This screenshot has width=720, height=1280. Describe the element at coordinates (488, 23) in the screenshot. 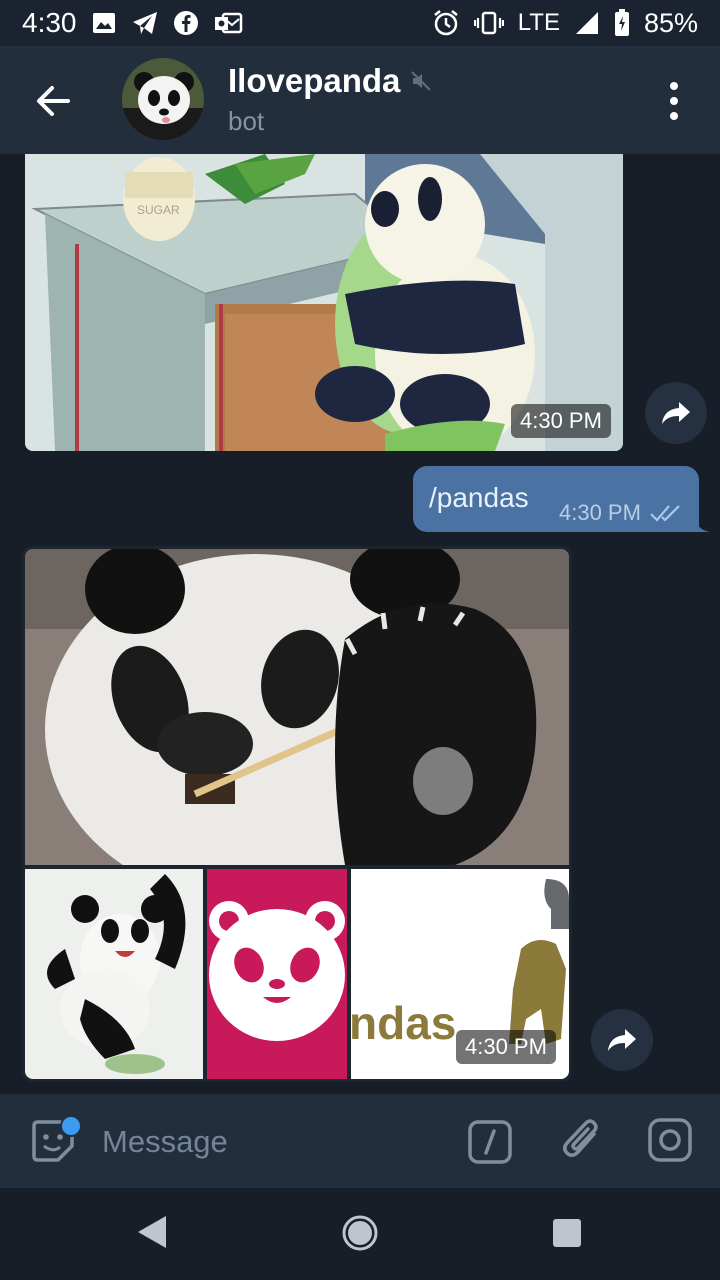

I see `vibrate-icon` at that location.